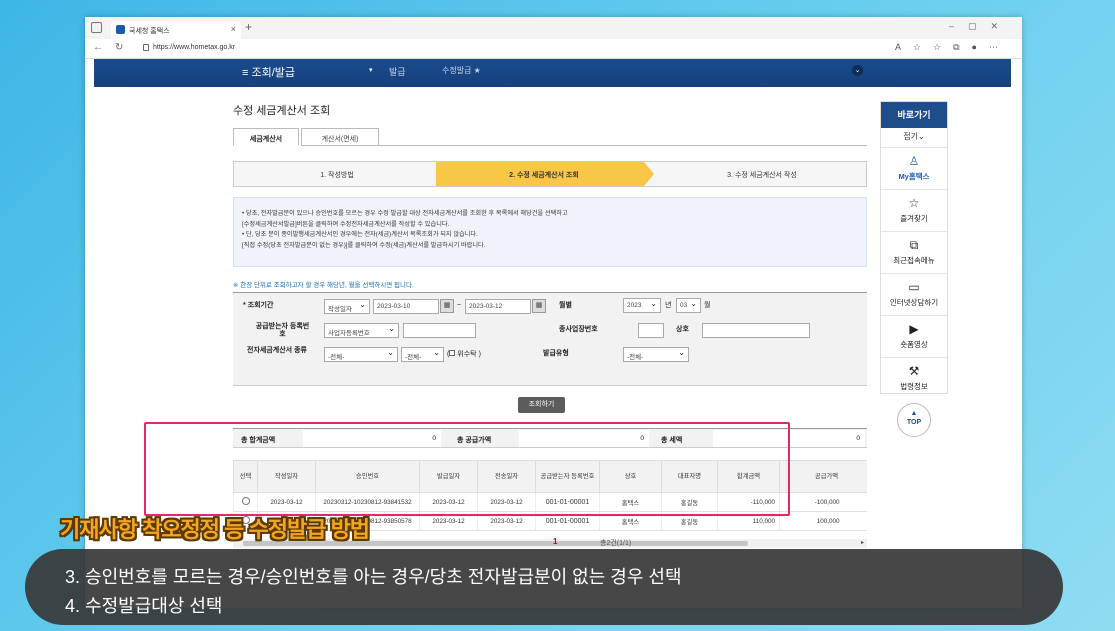 The width and height of the screenshot is (1115, 631). What do you see at coordinates (682, 329) in the screenshot?
I see `company-label: 상호` at bounding box center [682, 329].